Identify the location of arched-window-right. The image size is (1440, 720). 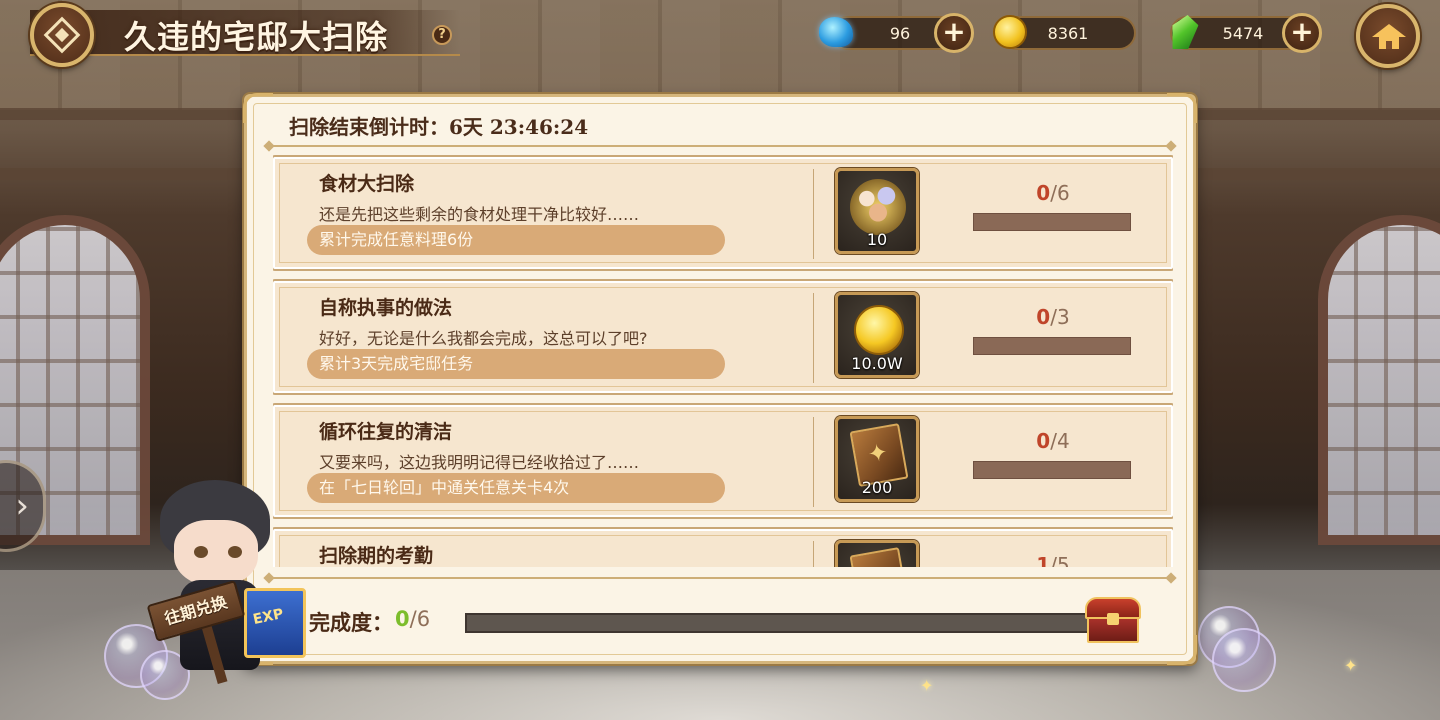
(1379, 380).